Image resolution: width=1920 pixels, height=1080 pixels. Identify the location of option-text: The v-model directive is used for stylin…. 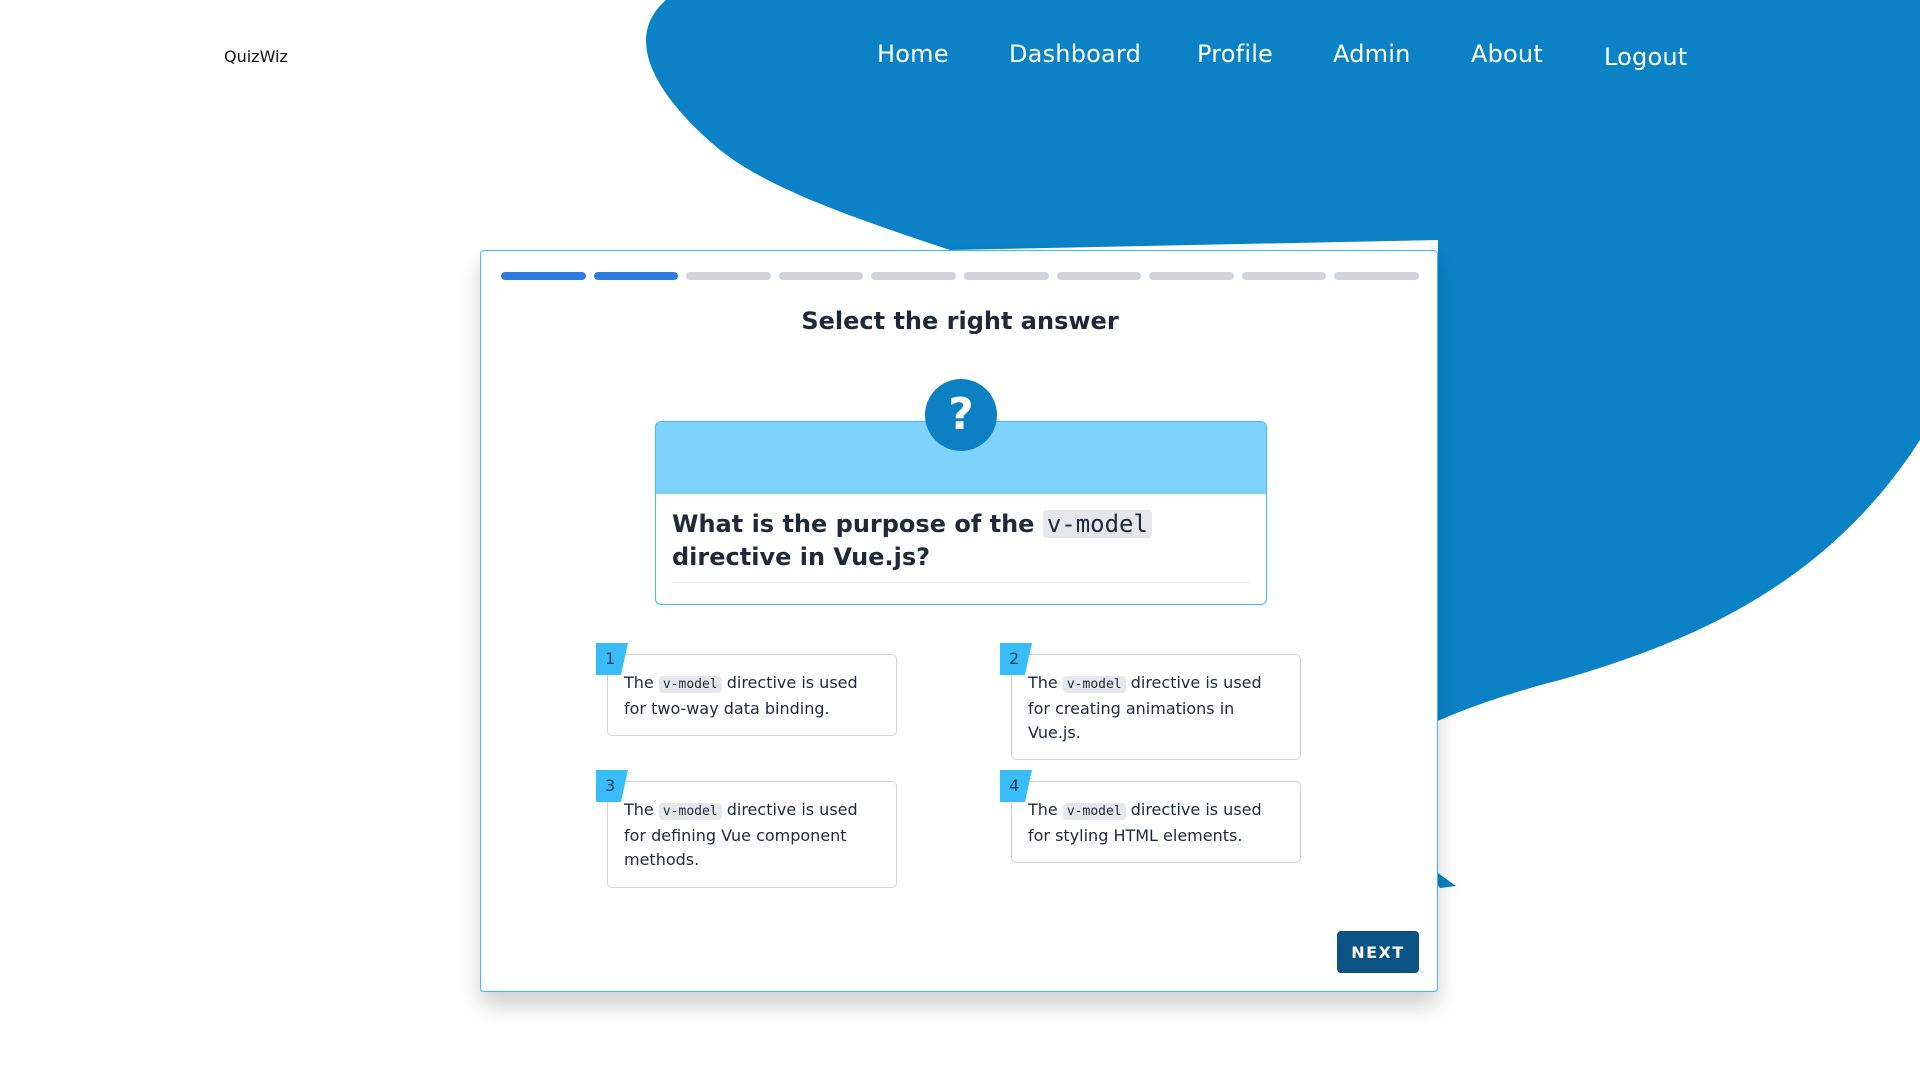
(1145, 822).